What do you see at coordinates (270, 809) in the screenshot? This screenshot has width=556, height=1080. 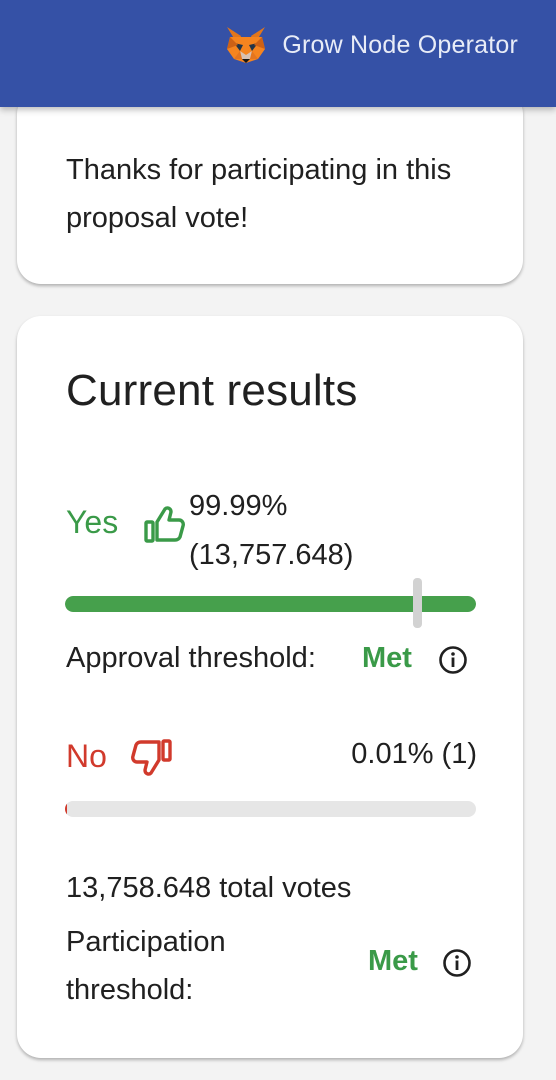 I see `no-progress-bar` at bounding box center [270, 809].